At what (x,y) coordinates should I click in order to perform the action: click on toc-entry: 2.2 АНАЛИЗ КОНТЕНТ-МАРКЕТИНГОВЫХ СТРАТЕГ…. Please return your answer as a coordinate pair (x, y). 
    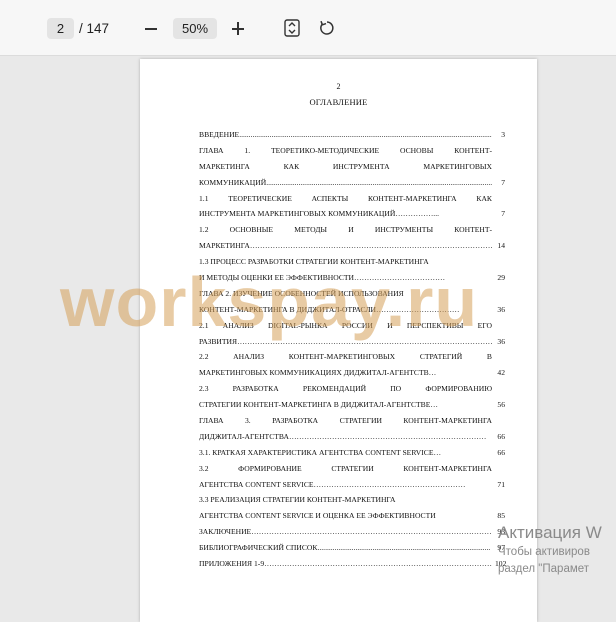
    Looking at the image, I should click on (352, 357).